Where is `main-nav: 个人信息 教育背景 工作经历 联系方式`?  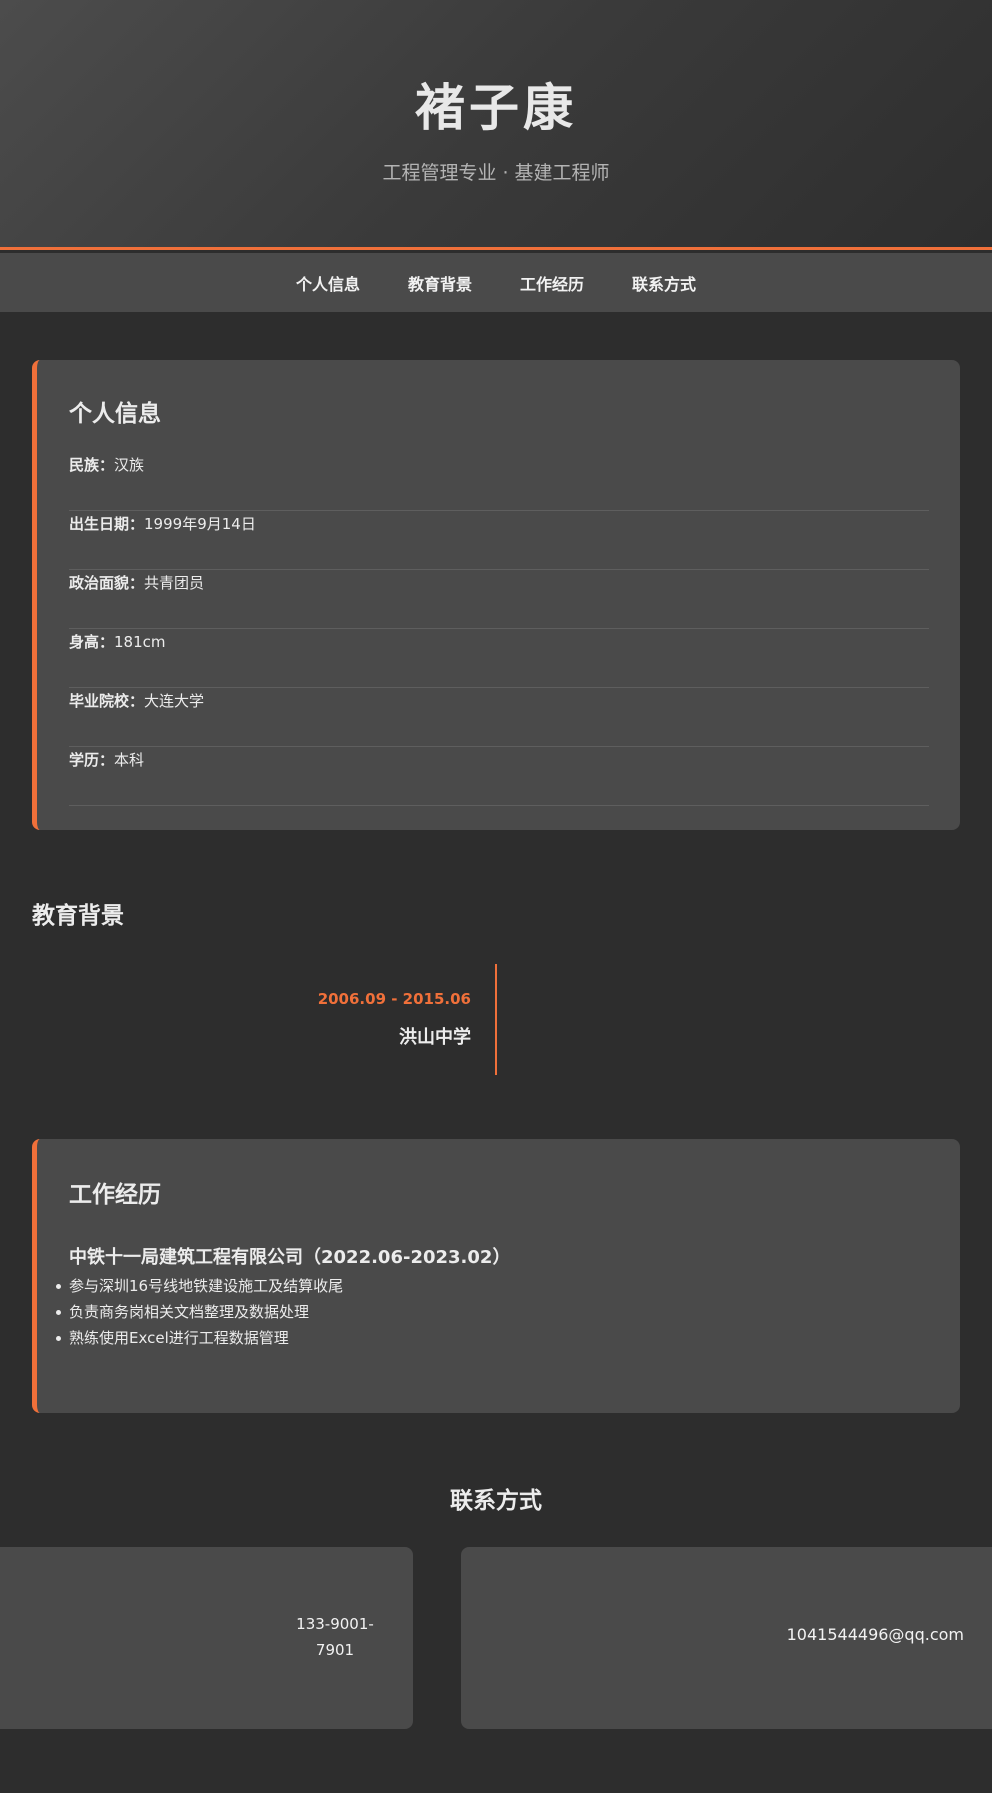
main-nav: 个人信息 教育背景 工作经历 联系方式 is located at coordinates (496, 282).